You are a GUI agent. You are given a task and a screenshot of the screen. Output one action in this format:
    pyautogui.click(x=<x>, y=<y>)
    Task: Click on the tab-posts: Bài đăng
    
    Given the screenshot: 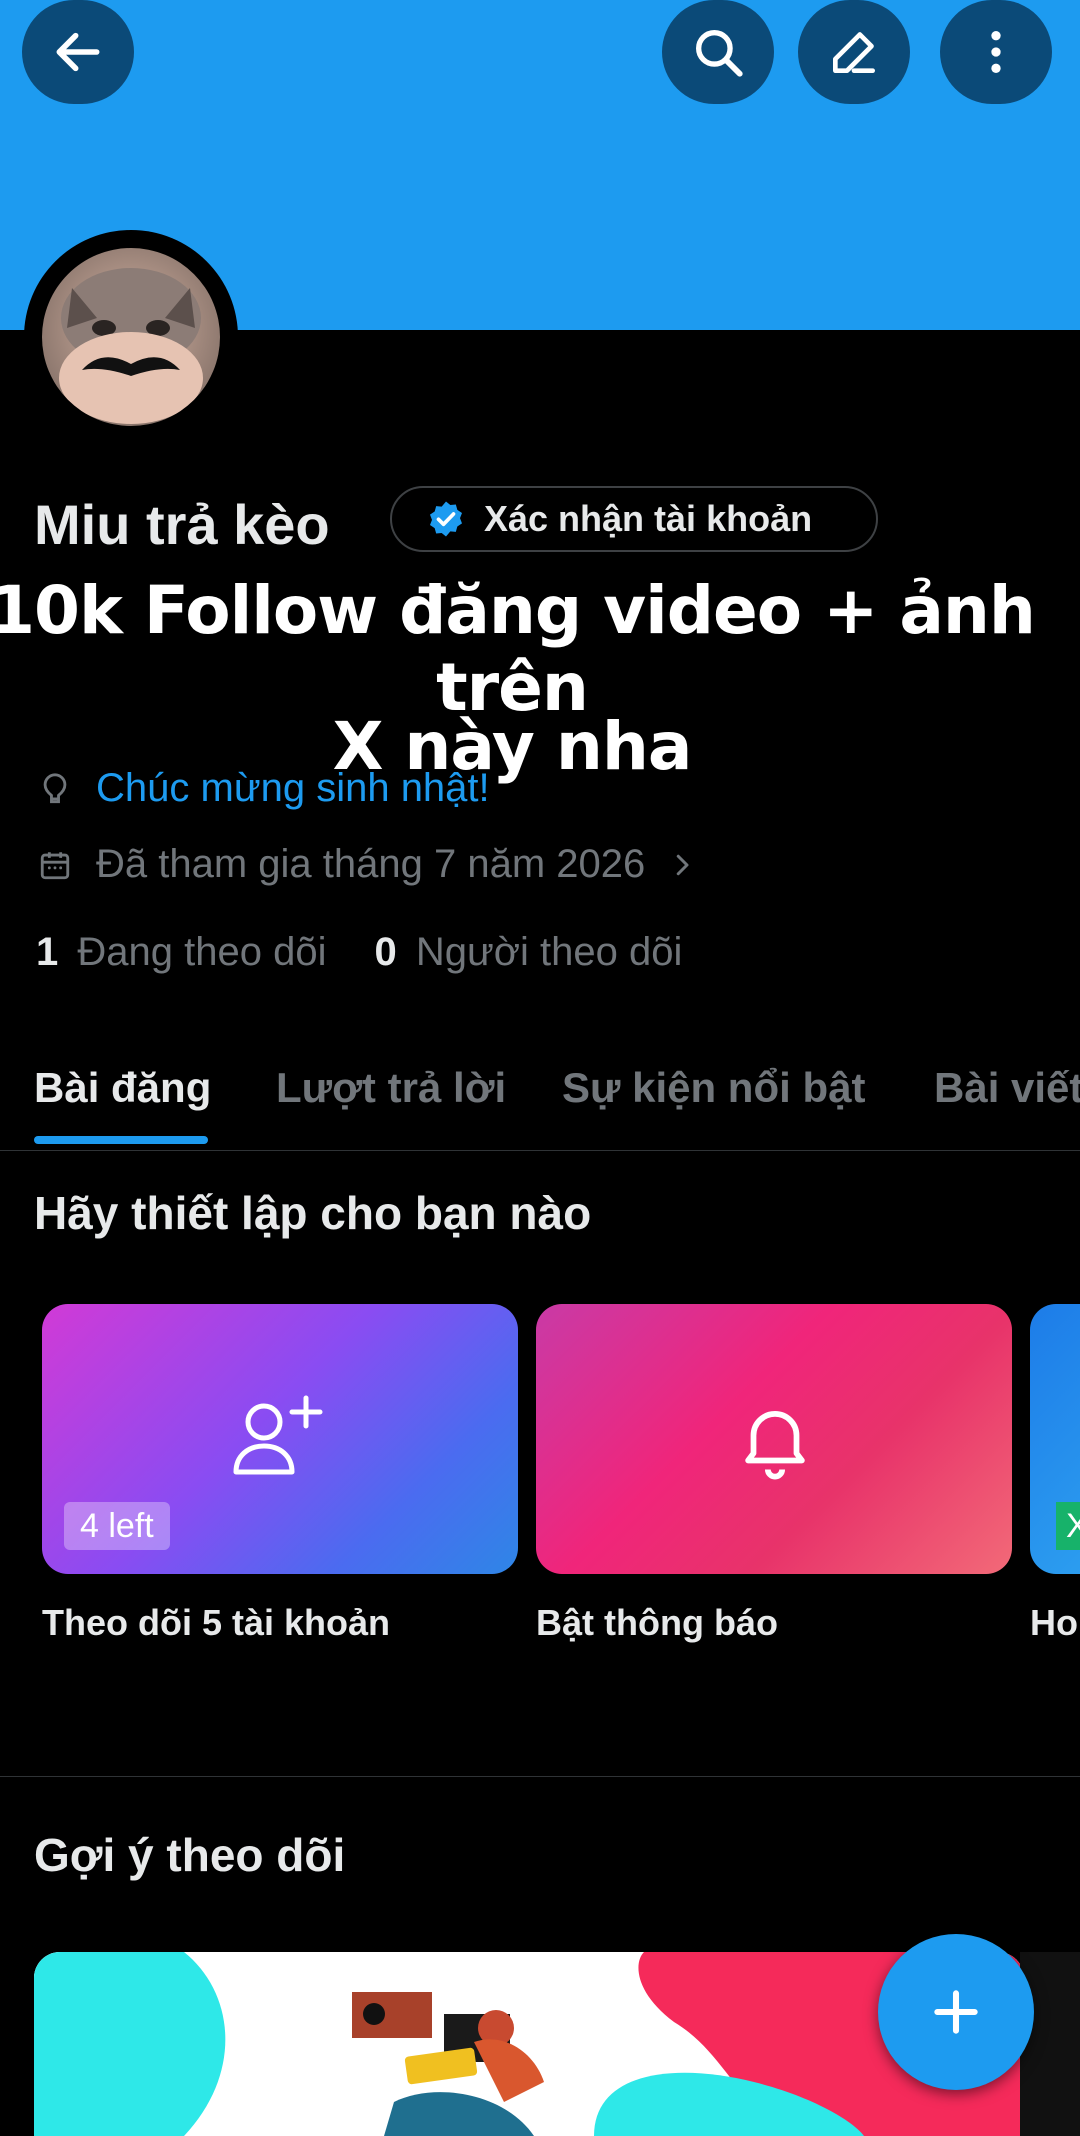 What is the action you would take?
    pyautogui.click(x=122, y=1088)
    